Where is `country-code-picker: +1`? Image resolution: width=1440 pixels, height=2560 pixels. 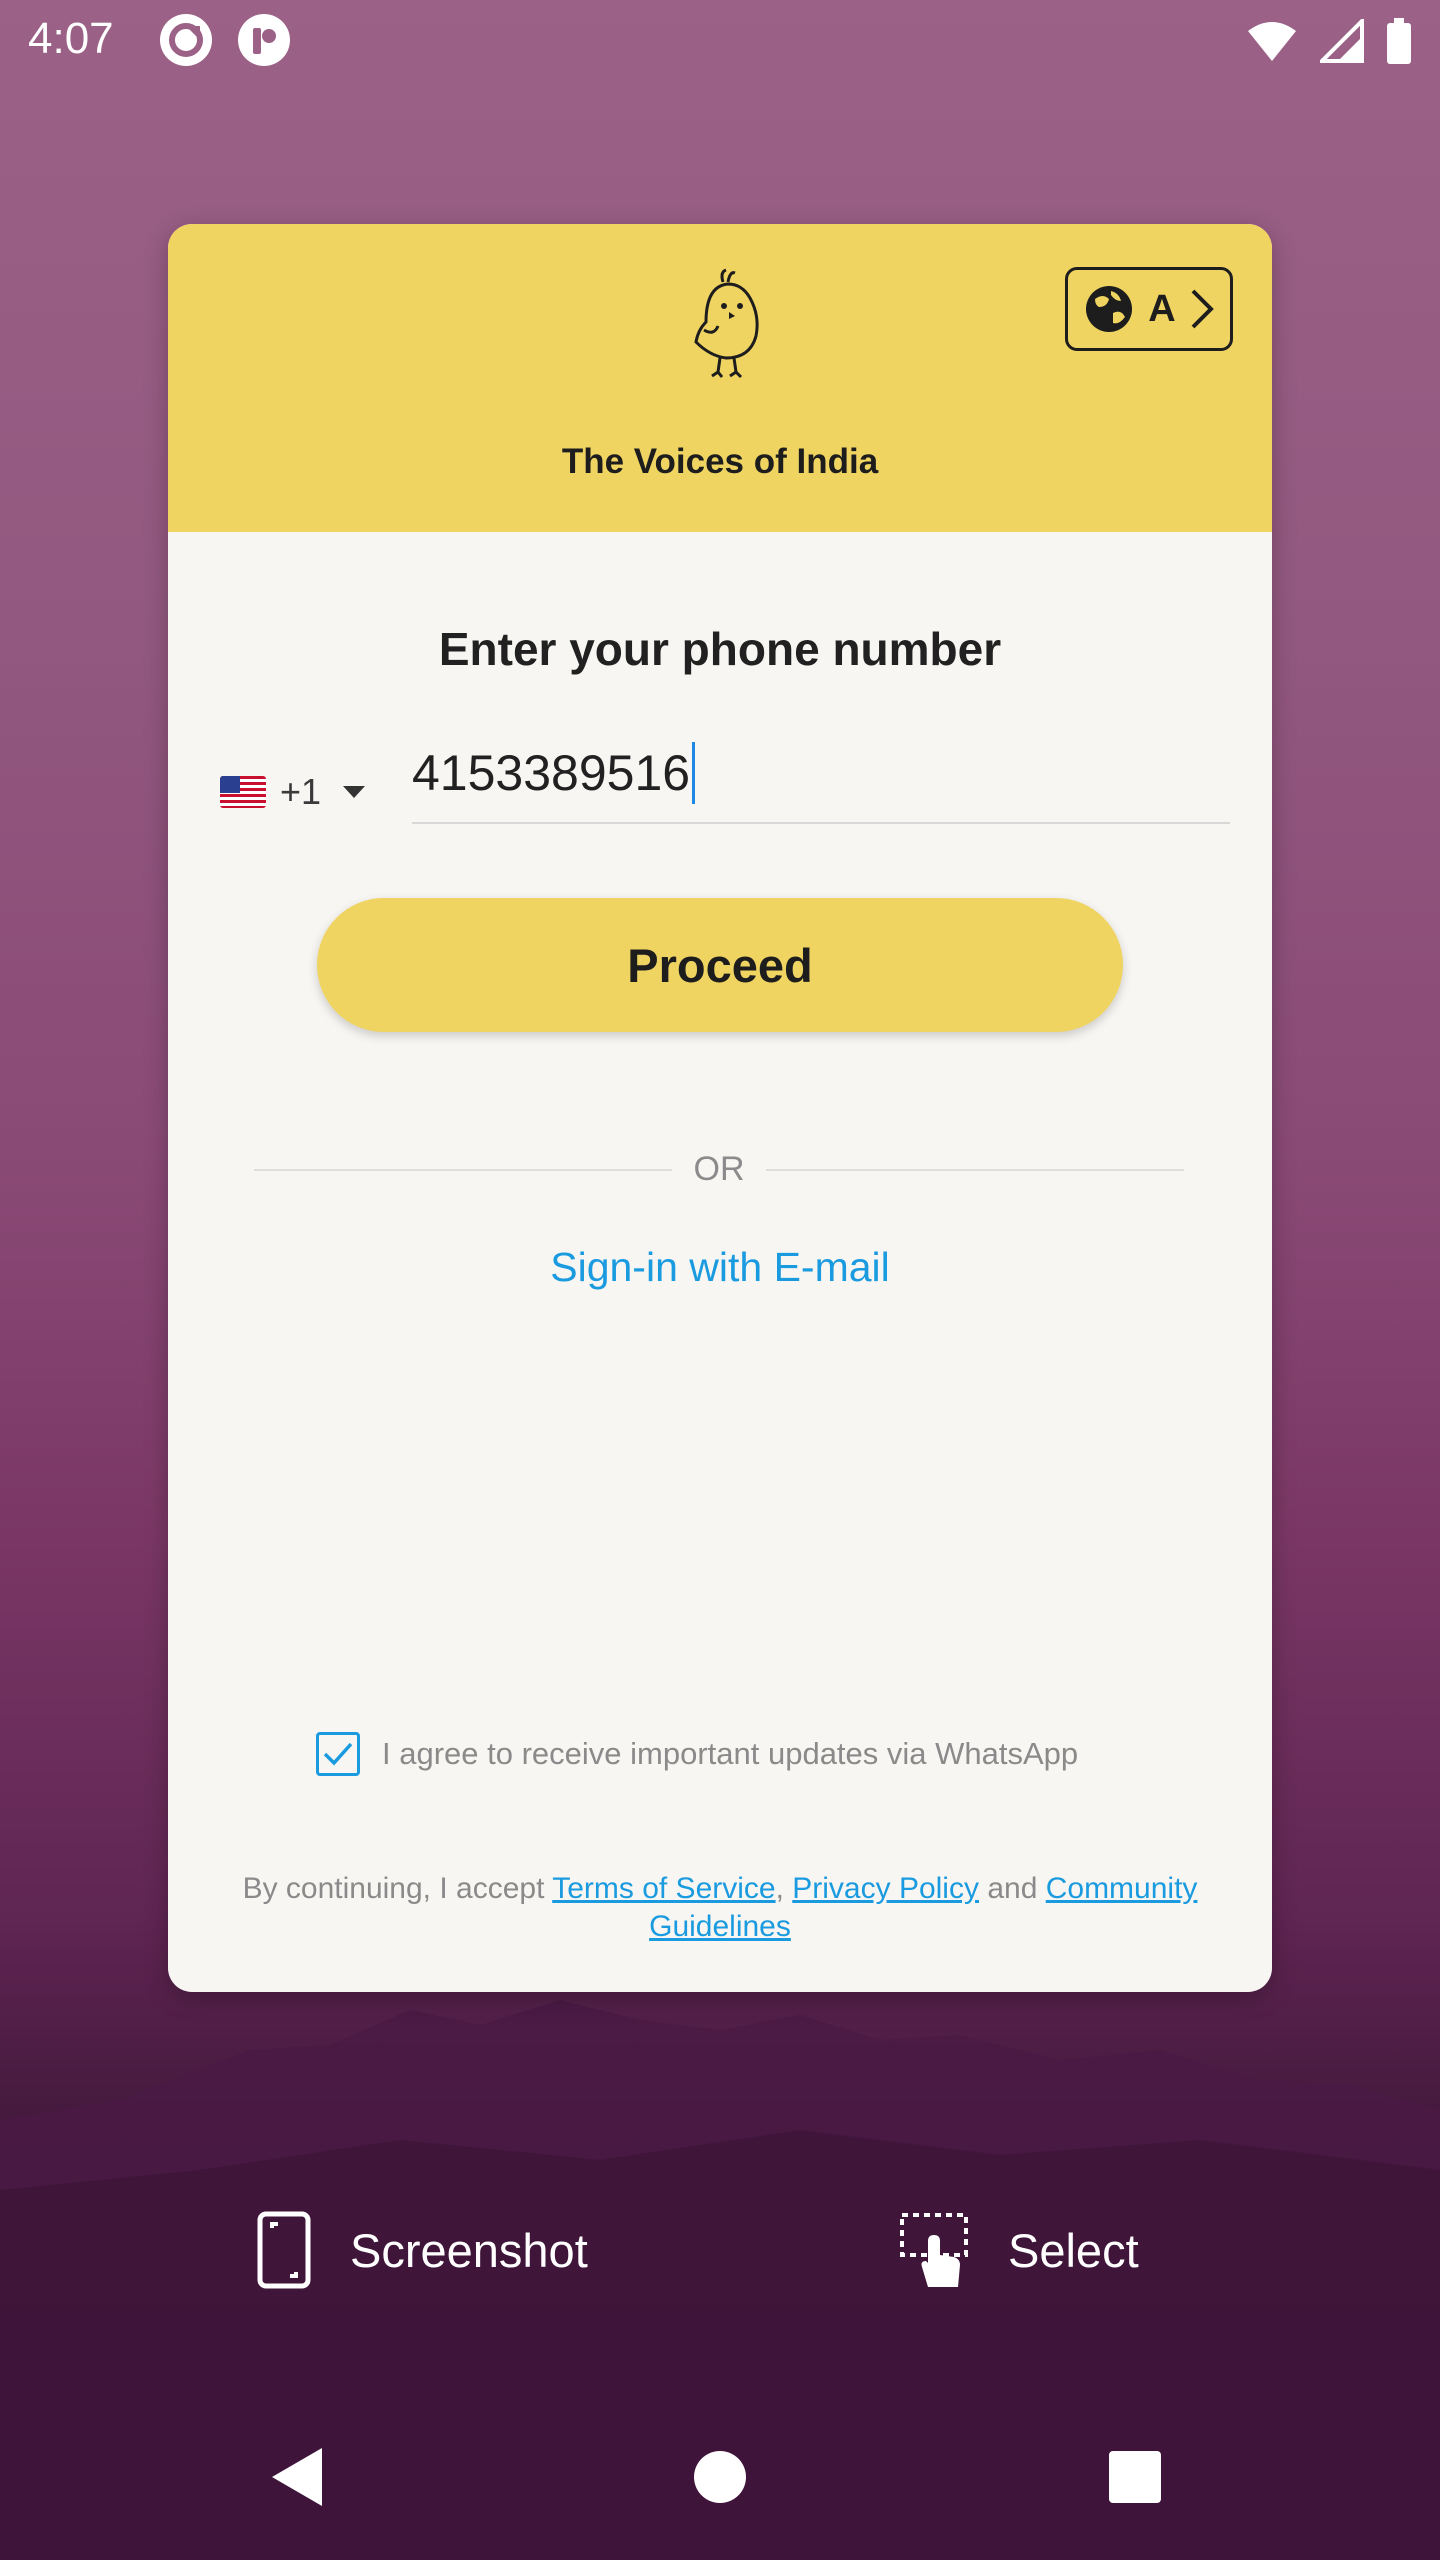
country-code-picker: +1 is located at coordinates (293, 792).